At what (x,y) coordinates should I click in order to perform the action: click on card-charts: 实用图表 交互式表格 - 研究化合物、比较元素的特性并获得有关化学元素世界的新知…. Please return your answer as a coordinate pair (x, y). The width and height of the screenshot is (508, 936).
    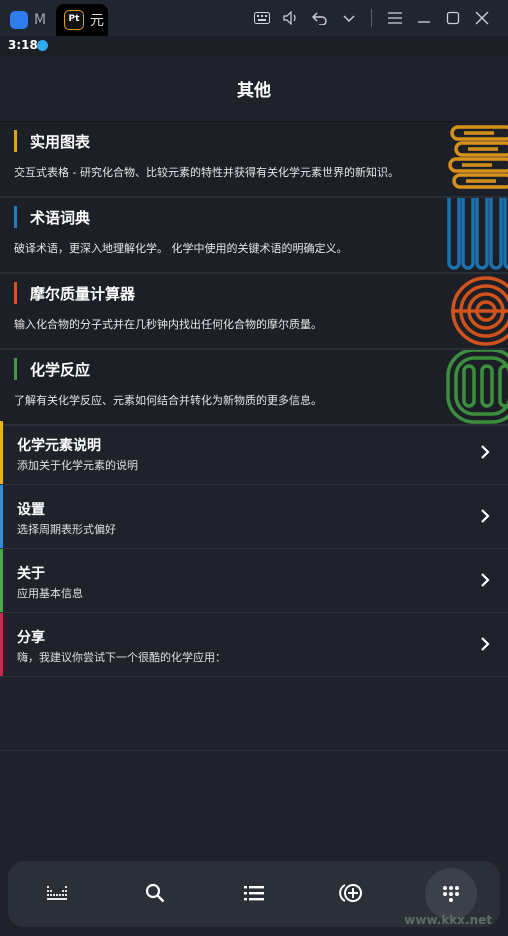
    Looking at the image, I should click on (254, 160).